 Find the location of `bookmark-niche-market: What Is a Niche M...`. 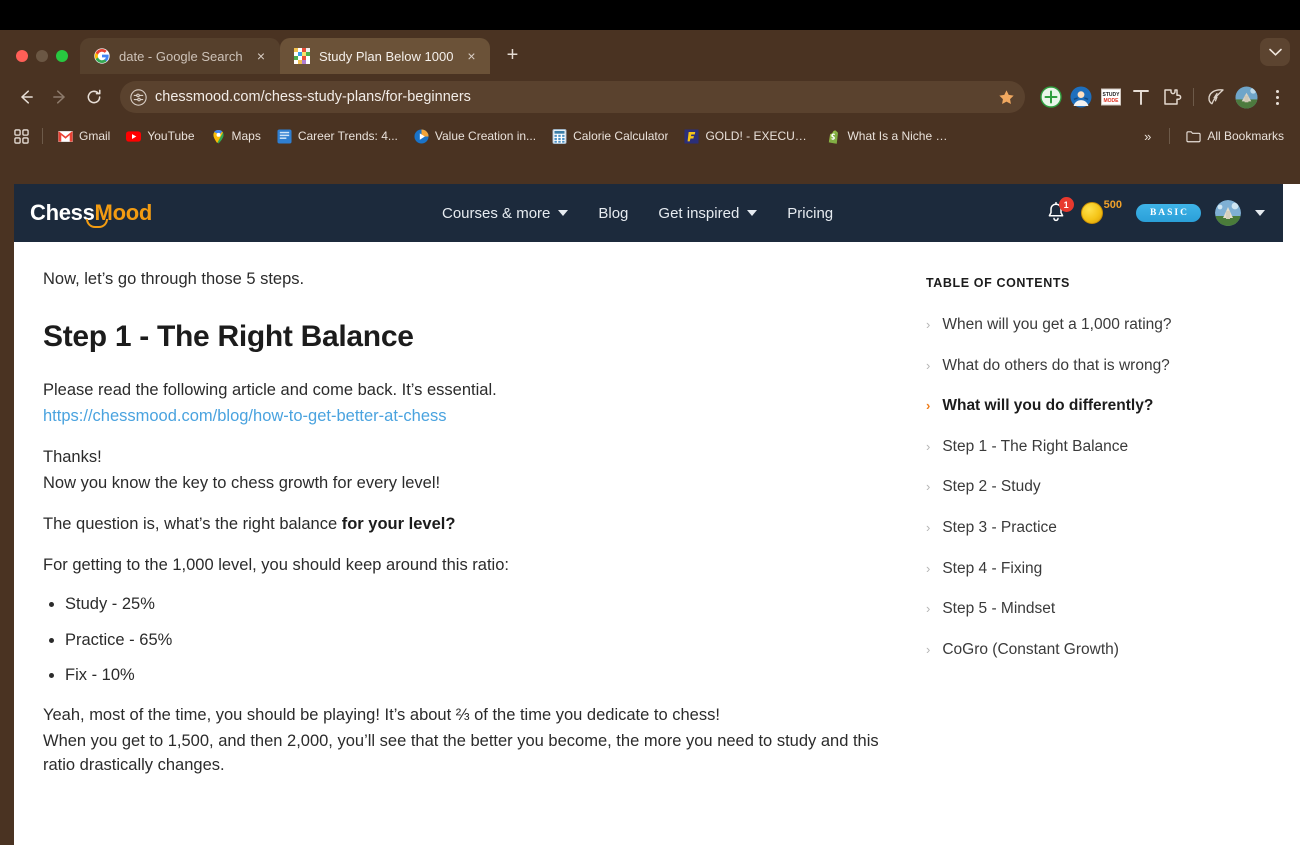

bookmark-niche-market: What Is a Niche M... is located at coordinates (889, 136).